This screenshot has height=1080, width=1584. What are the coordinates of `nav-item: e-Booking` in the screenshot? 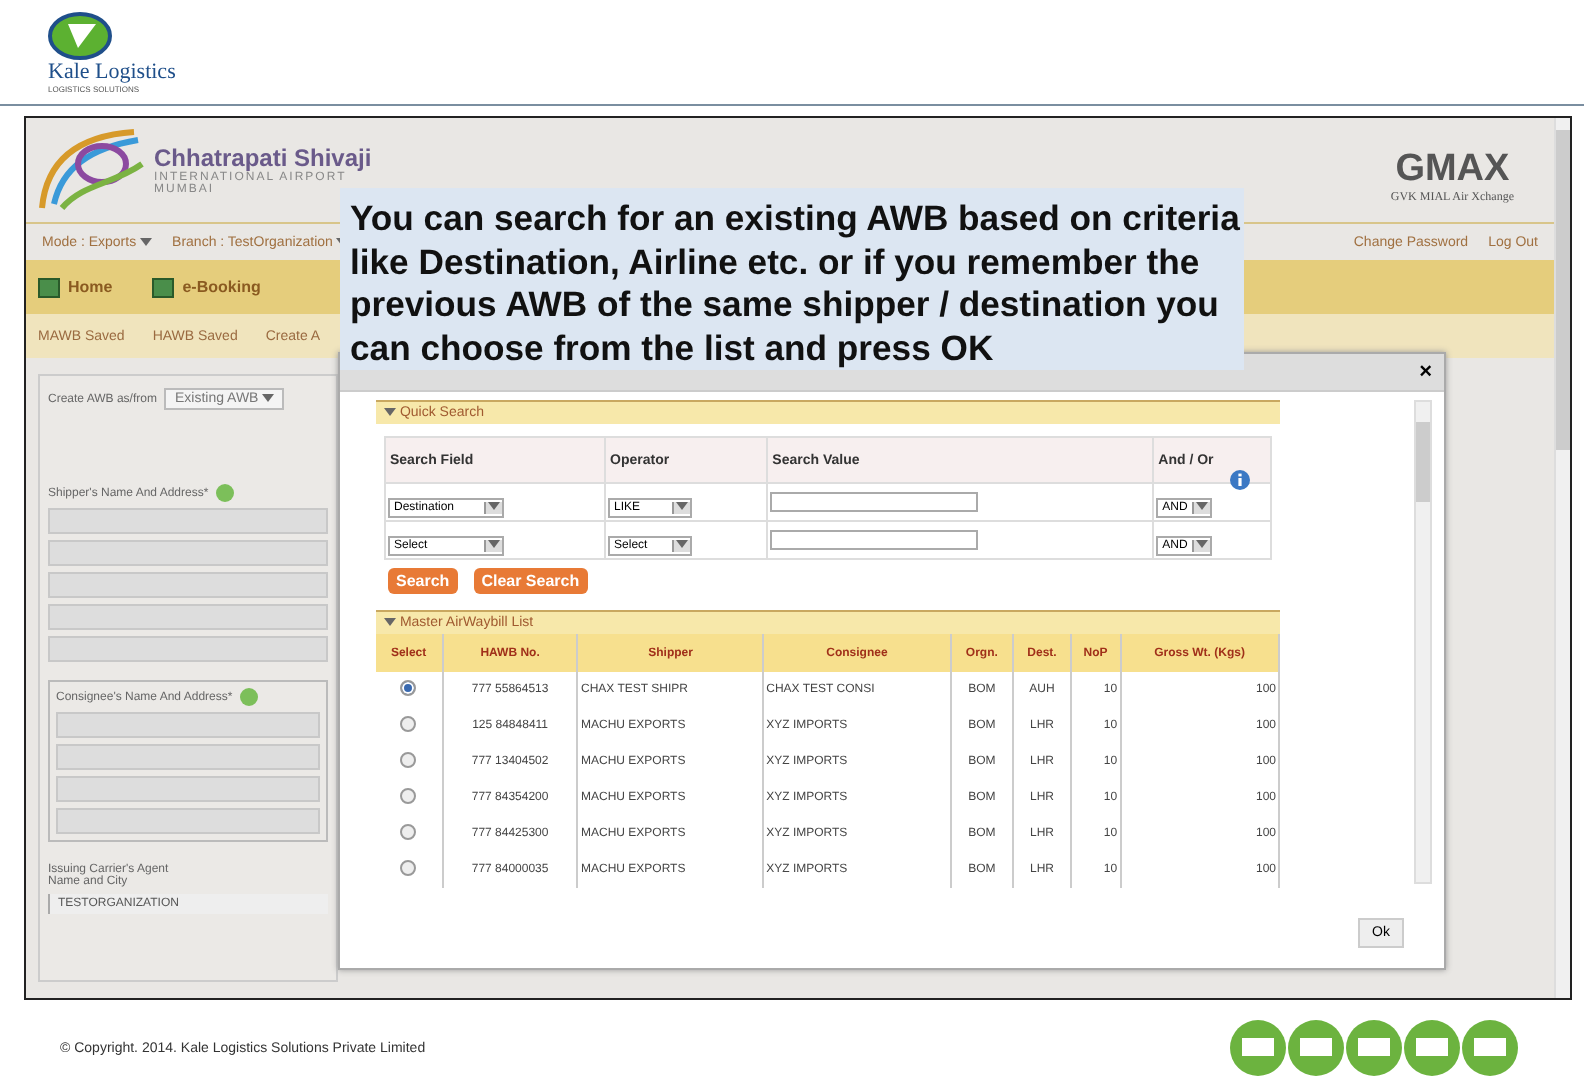 It's located at (206, 287).